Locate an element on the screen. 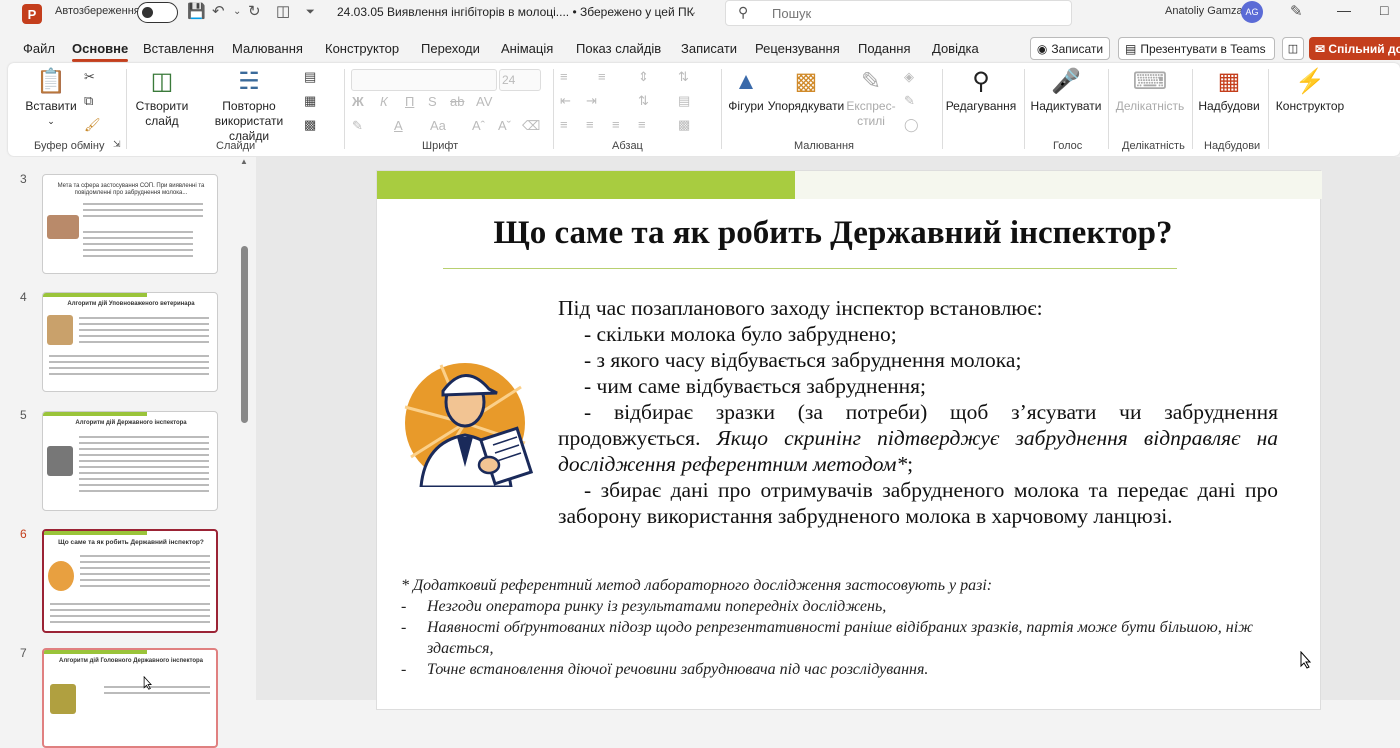 Image resolution: width=1400 pixels, height=748 pixels. undo-icon: ↶ is located at coordinates (218, 12).